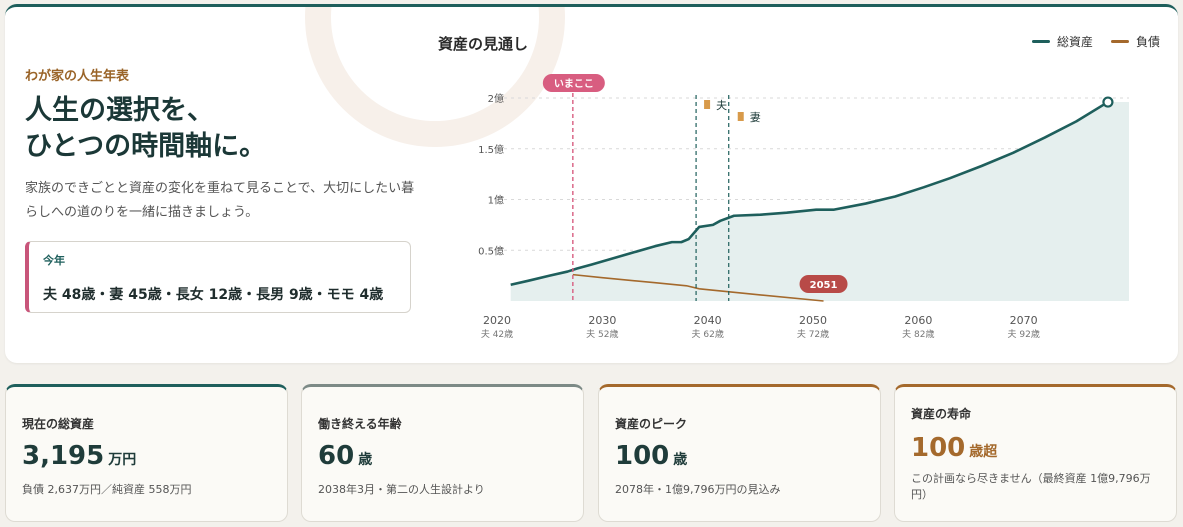  I want to click on card-value: 3,195 万円, so click(79, 456).